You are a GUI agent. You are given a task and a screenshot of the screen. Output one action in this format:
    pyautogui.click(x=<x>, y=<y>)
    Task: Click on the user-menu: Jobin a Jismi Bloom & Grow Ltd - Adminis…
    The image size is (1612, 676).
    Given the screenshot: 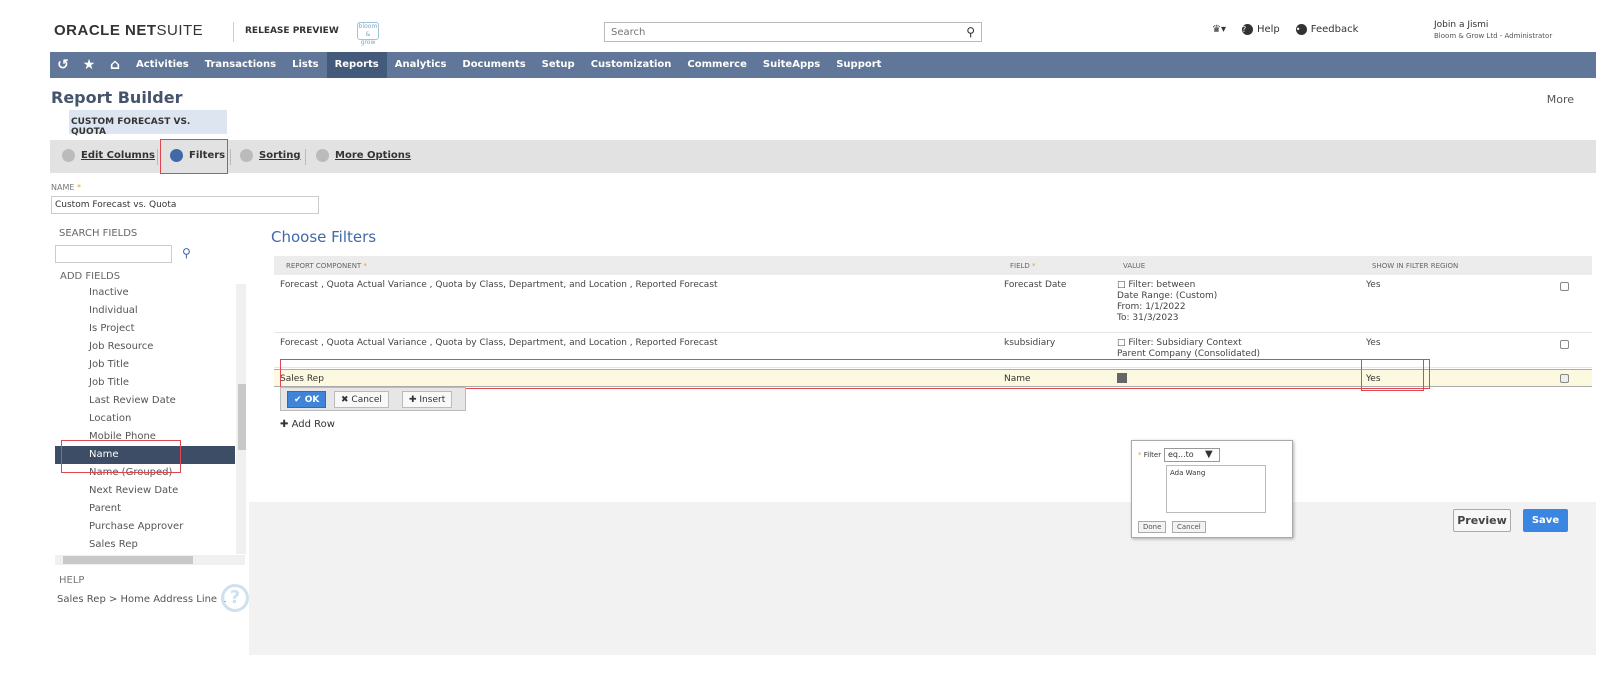 What is the action you would take?
    pyautogui.click(x=1493, y=31)
    